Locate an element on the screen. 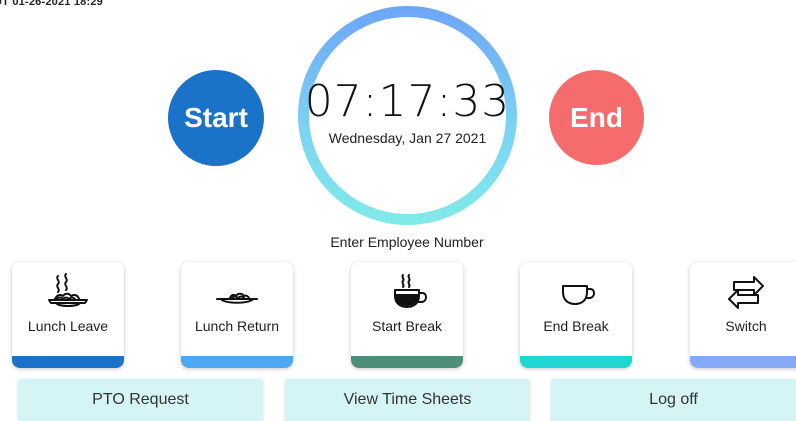 The height and width of the screenshot is (421, 796). log-off-label: Log off is located at coordinates (673, 399).